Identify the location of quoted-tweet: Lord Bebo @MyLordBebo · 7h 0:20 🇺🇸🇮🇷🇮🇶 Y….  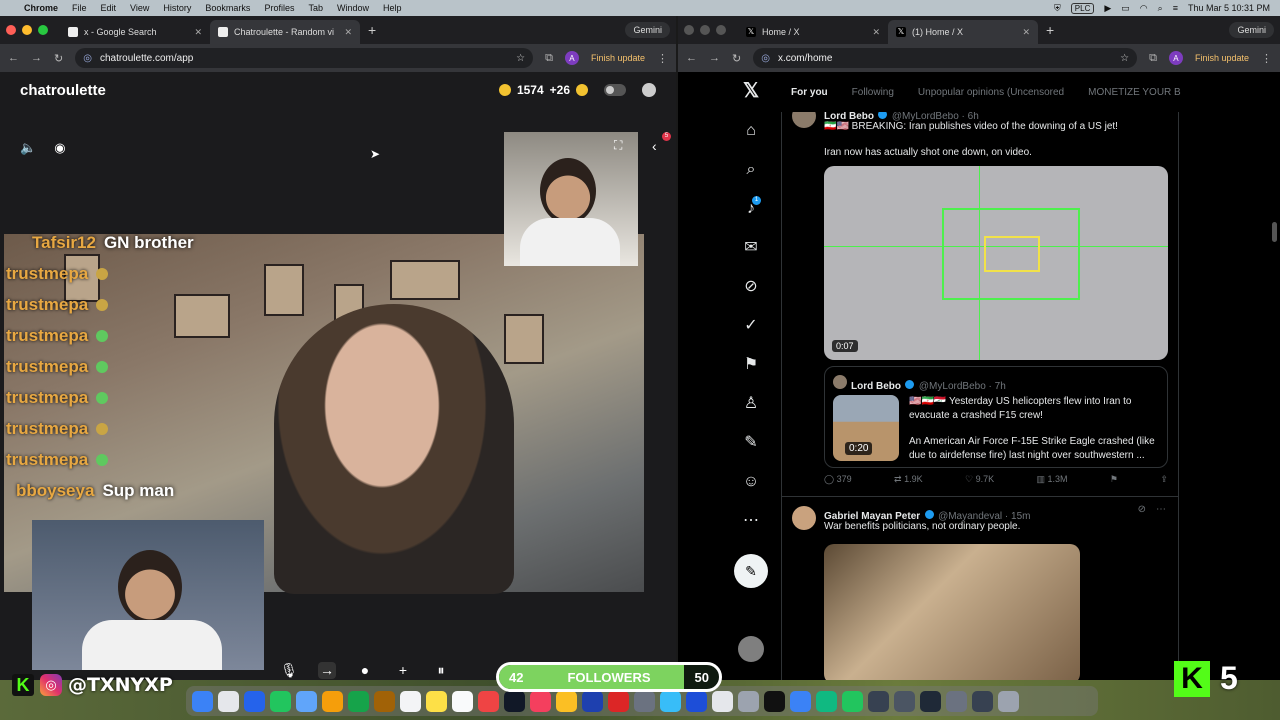
(996, 417).